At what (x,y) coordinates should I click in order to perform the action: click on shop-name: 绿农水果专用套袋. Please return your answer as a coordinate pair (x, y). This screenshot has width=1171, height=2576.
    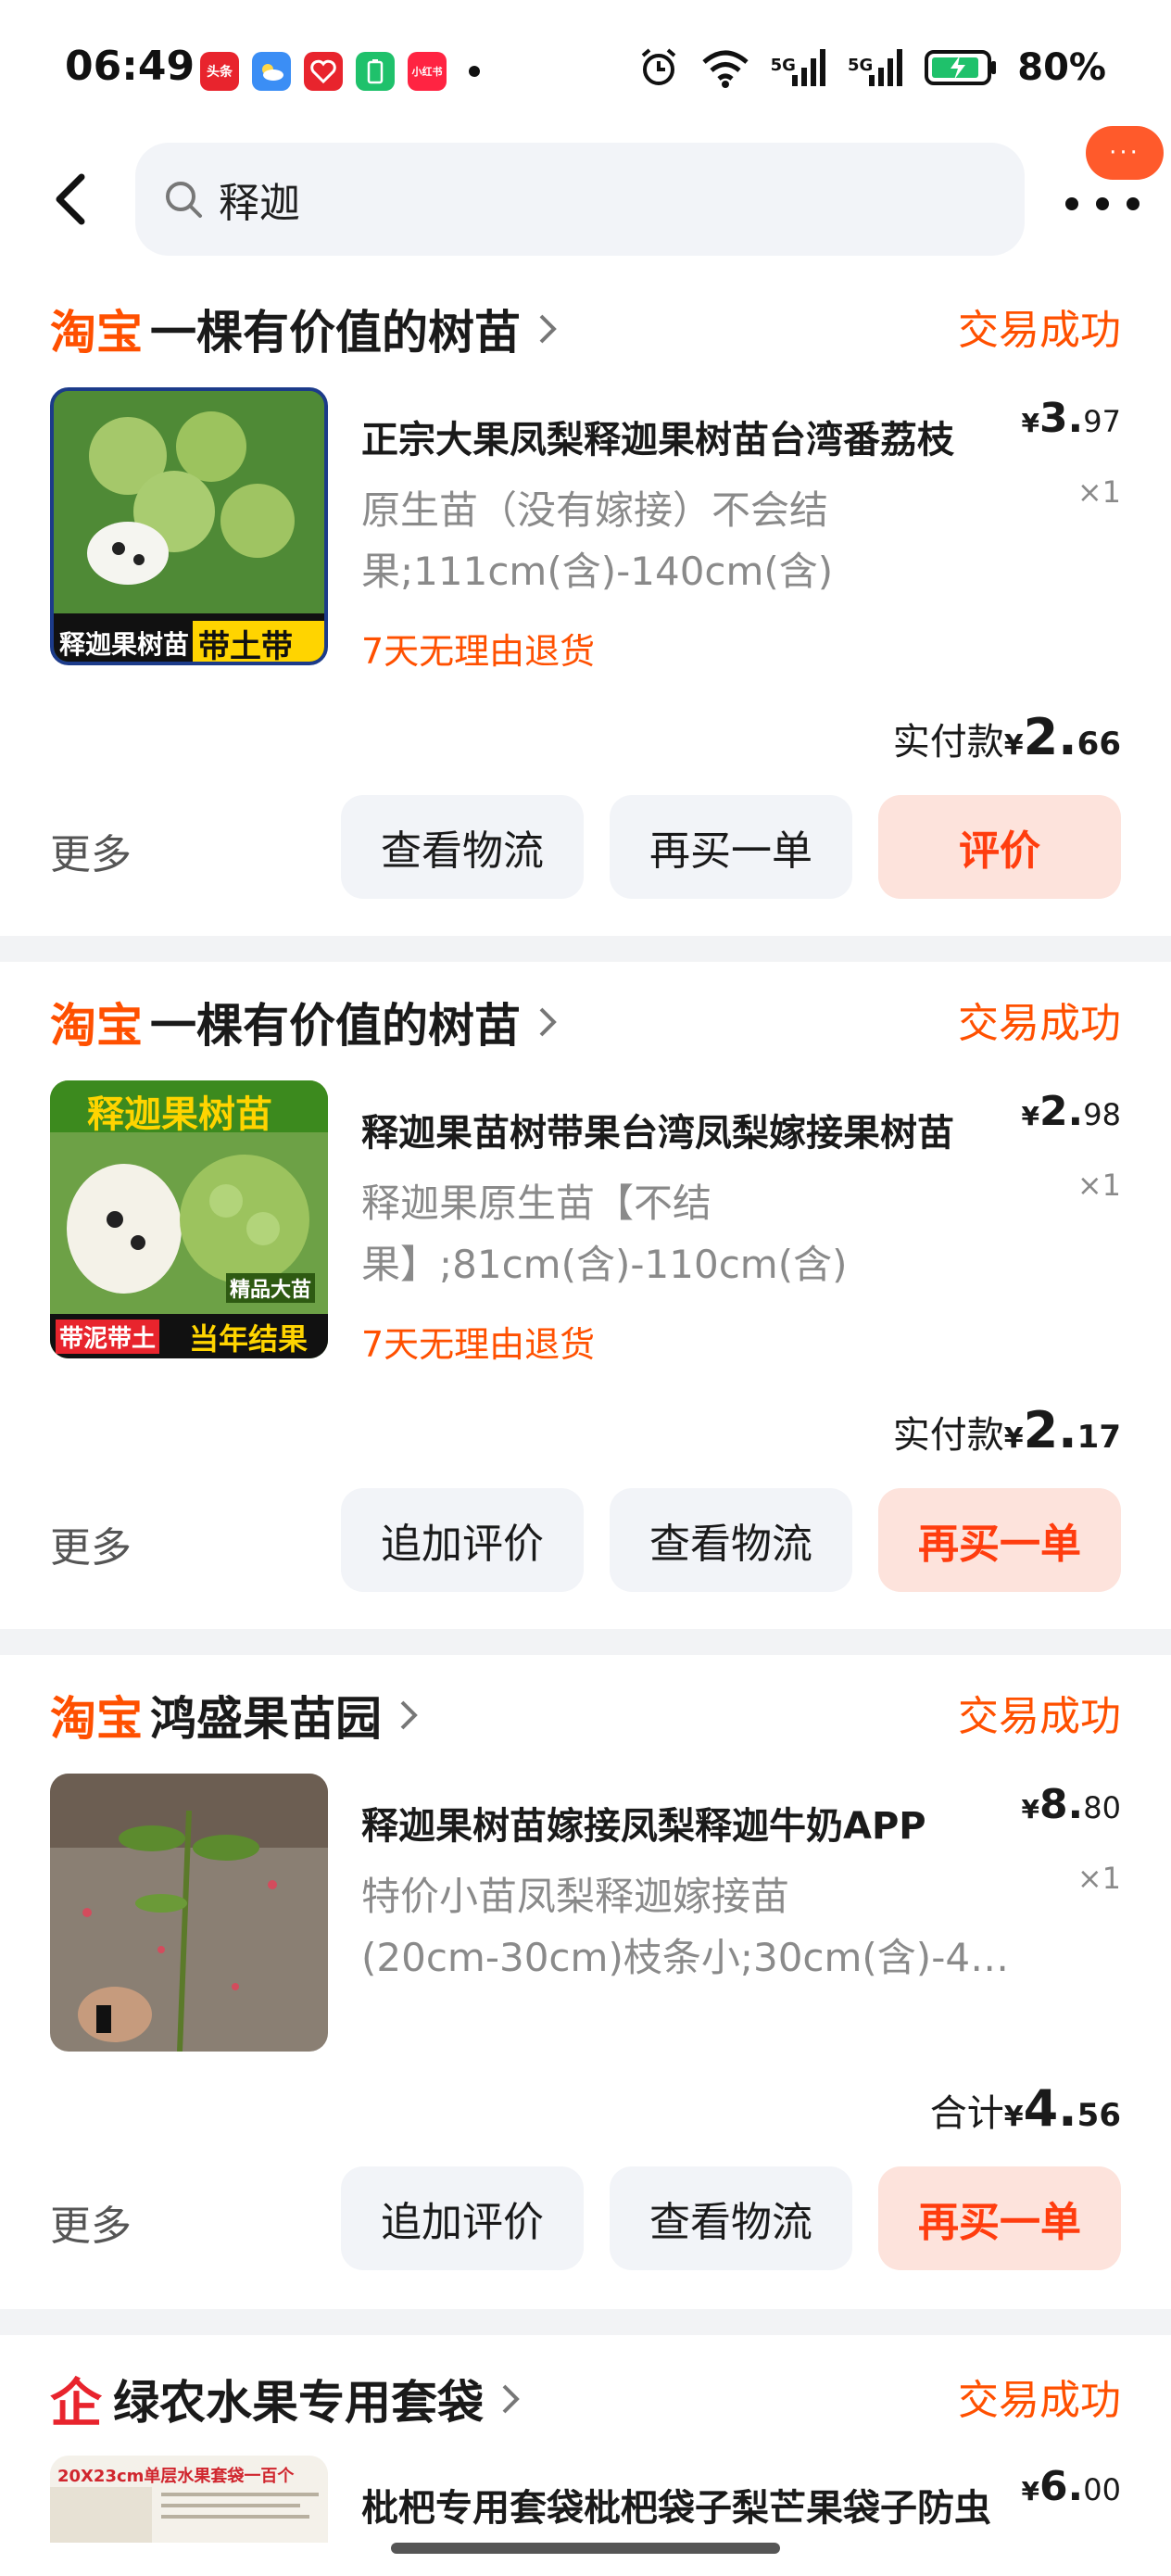
    Looking at the image, I should click on (299, 2403).